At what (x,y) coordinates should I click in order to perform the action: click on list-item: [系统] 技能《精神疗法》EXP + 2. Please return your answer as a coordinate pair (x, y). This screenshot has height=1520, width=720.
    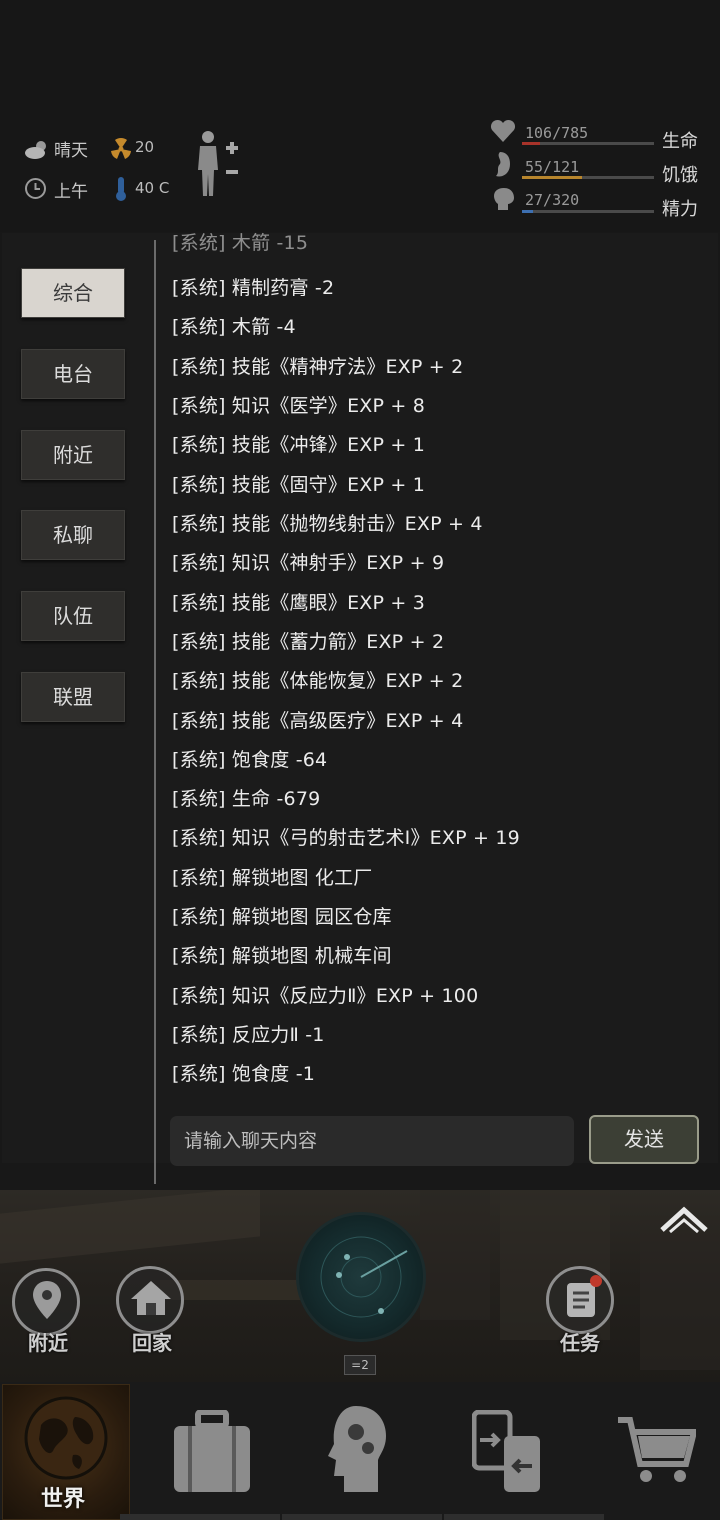
    Looking at the image, I should click on (318, 367).